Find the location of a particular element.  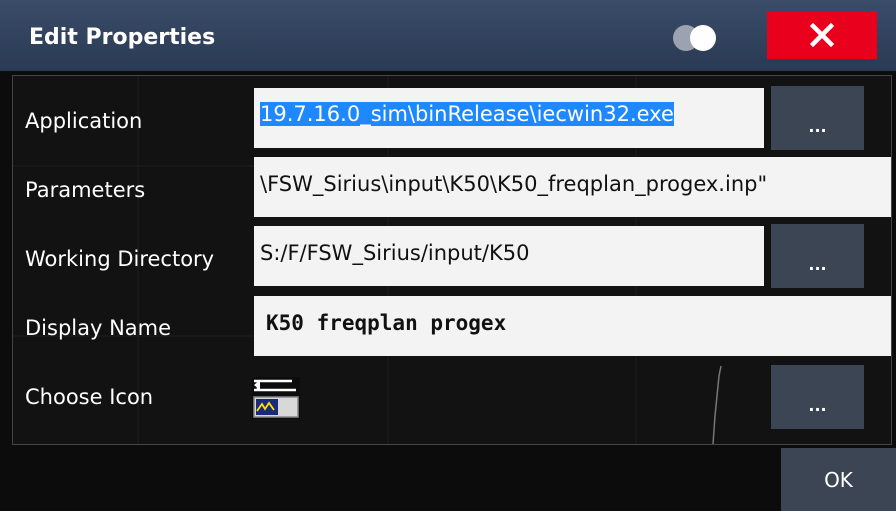

close-x-icon is located at coordinates (822, 35).